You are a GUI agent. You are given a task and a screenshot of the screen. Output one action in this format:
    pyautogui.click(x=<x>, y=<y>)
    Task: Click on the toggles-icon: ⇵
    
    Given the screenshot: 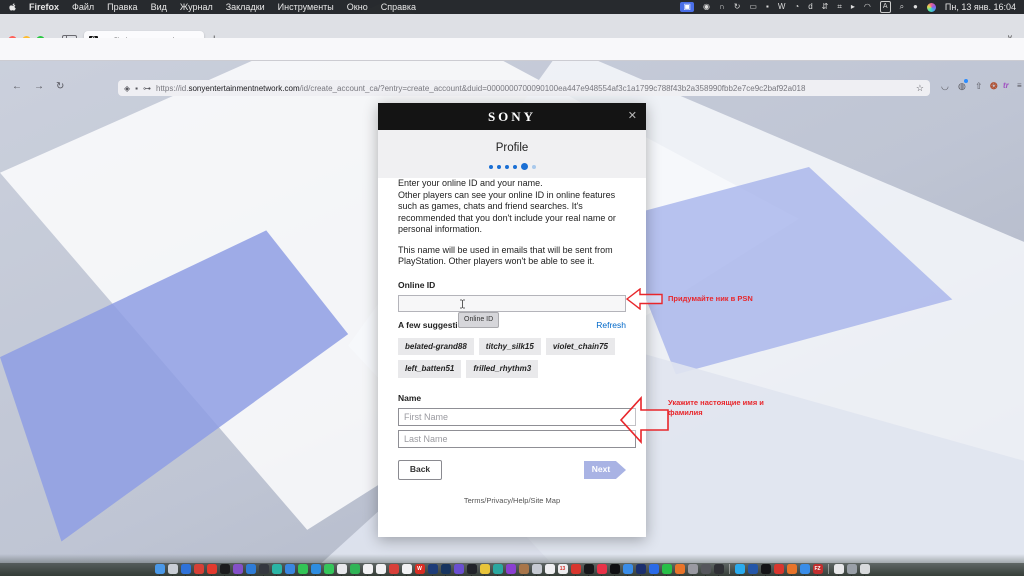 What is the action you would take?
    pyautogui.click(x=825, y=7)
    